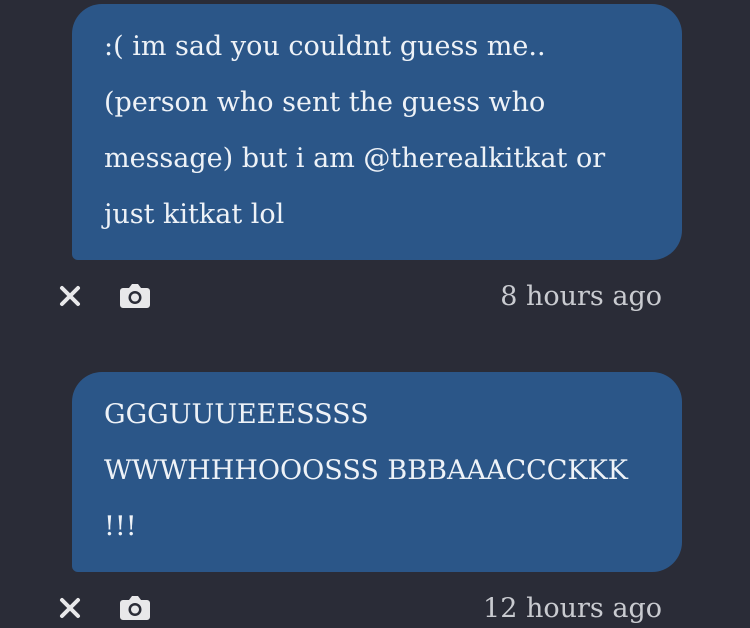 This screenshot has height=628, width=750. What do you see at coordinates (572, 608) in the screenshot?
I see `timestamp: 12 hours ago` at bounding box center [572, 608].